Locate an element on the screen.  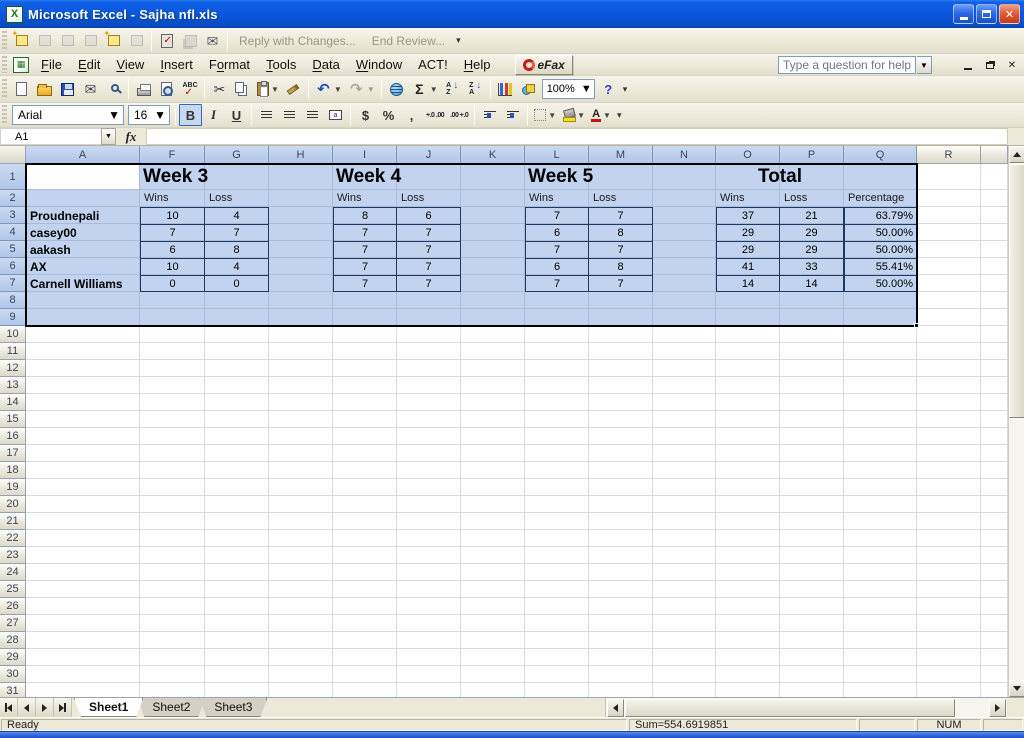
cell-value: 6 is located at coordinates (428, 216).